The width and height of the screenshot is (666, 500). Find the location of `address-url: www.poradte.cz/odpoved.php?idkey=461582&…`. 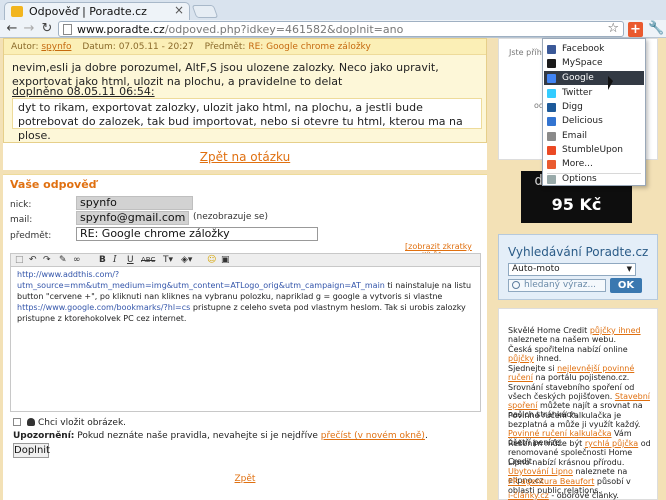

address-url: www.poradte.cz/odpoved.php?idkey=461582&… is located at coordinates (240, 29).